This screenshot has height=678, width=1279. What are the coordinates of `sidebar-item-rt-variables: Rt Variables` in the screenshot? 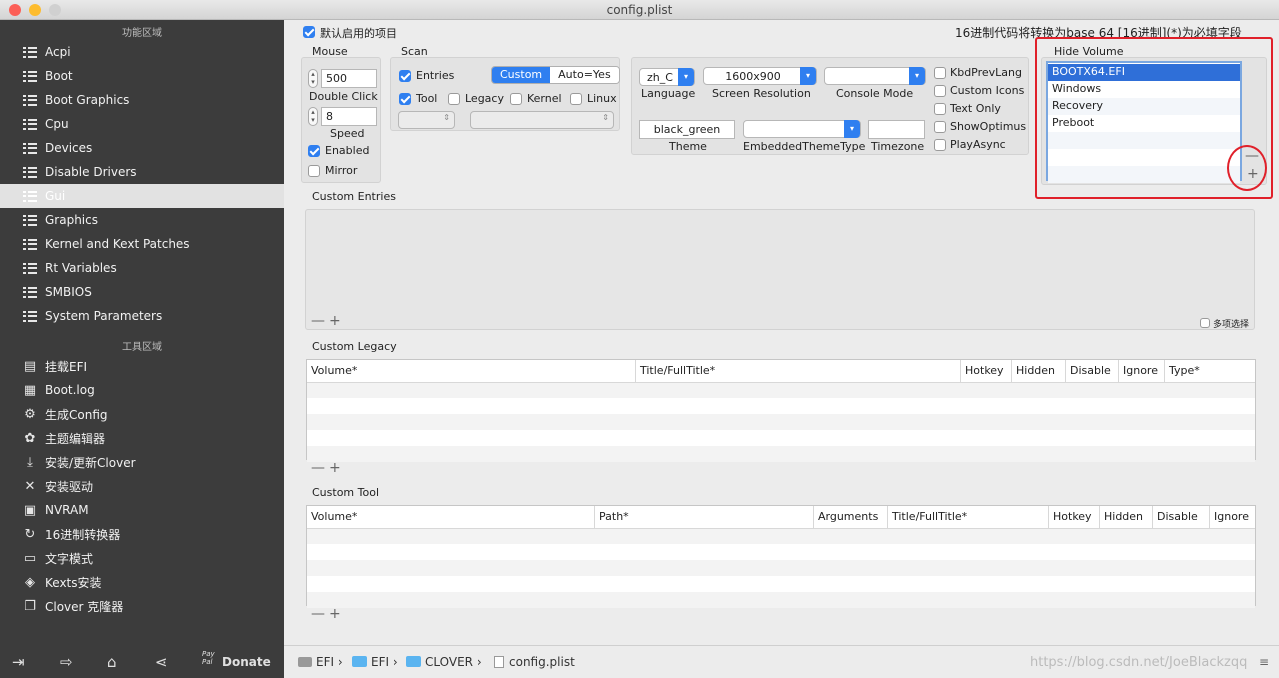 It's located at (142, 268).